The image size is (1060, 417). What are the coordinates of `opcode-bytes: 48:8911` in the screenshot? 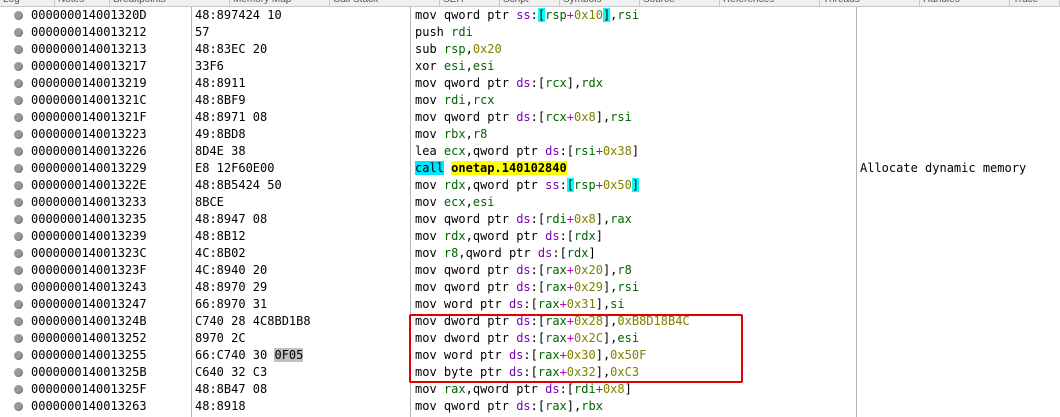 It's located at (220, 83).